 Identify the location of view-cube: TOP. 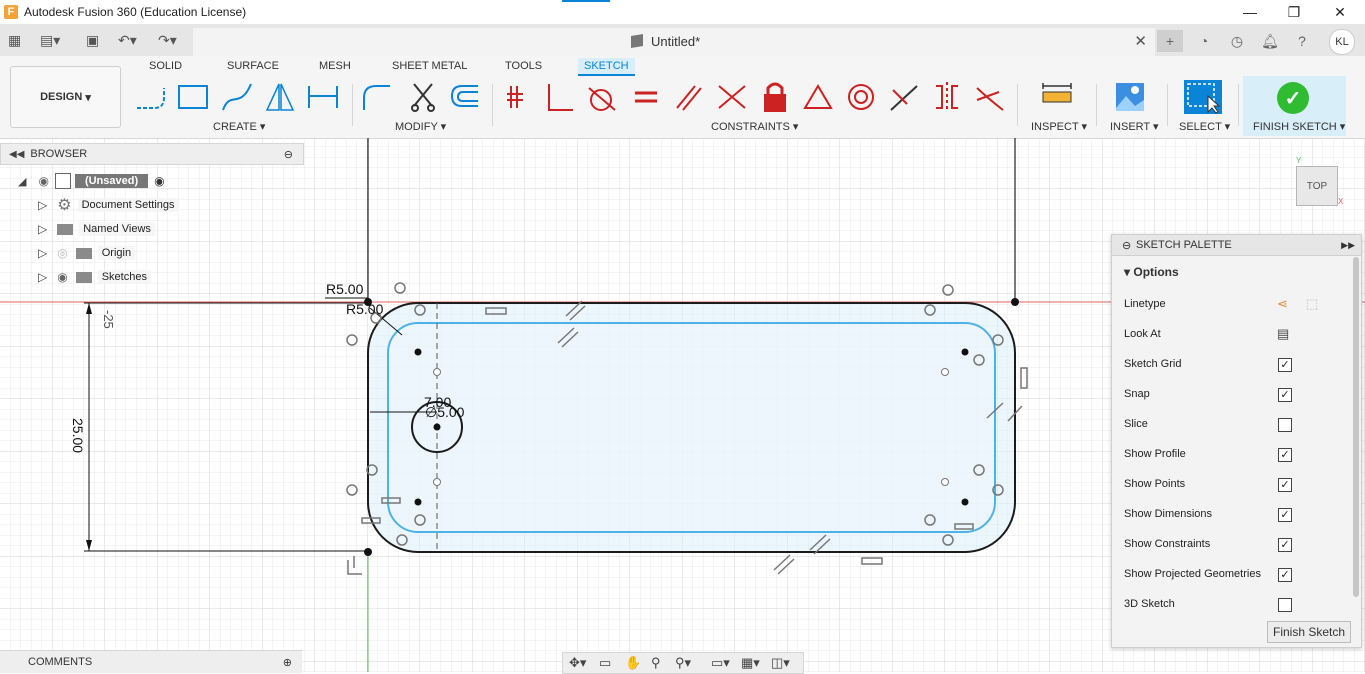
(1317, 186).